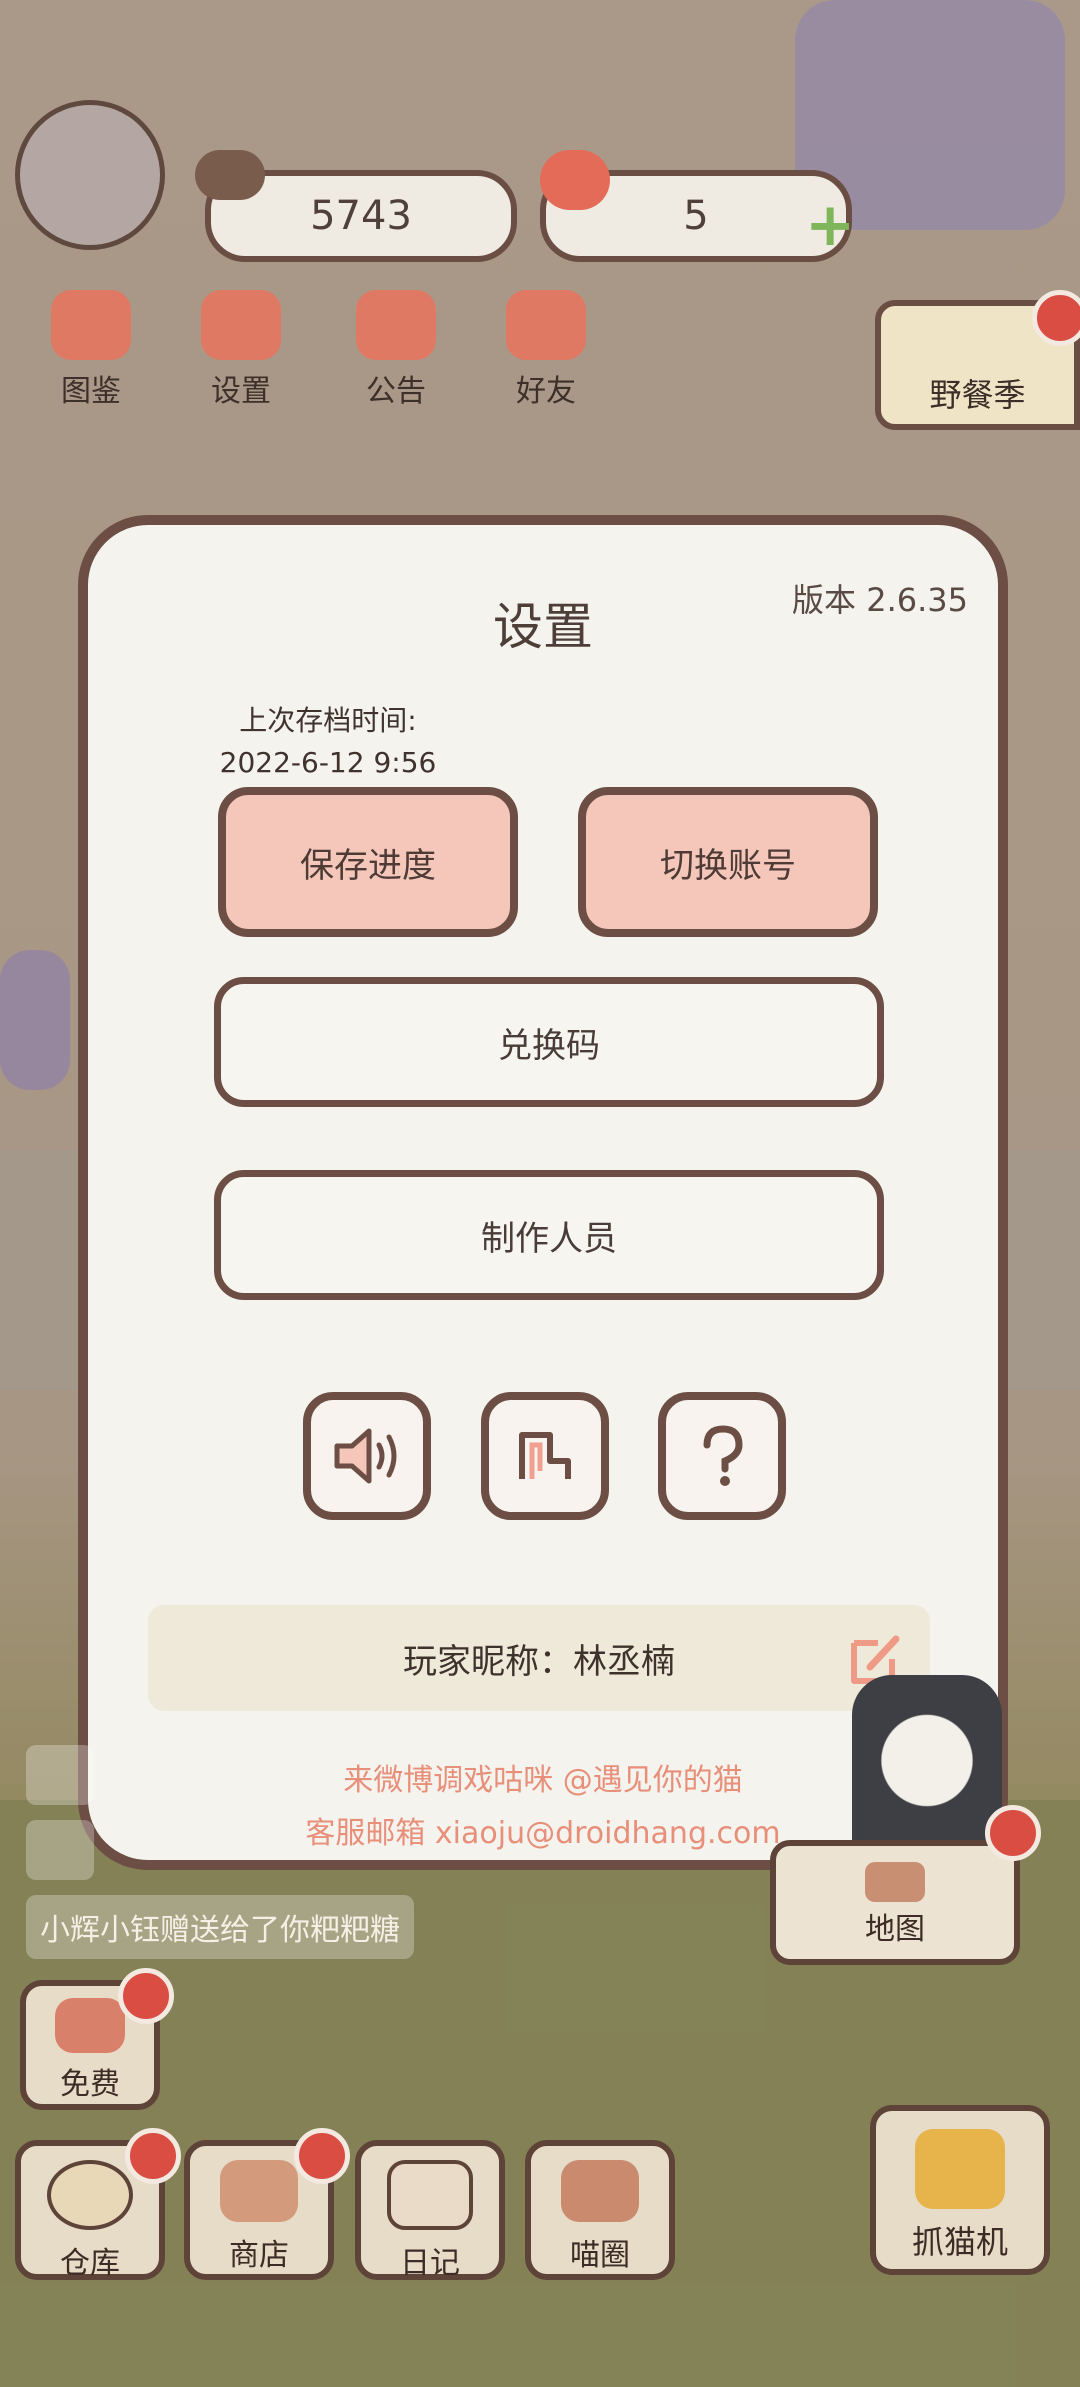 This screenshot has width=1080, height=2387. What do you see at coordinates (430, 2263) in the screenshot?
I see `diary-label: 日记` at bounding box center [430, 2263].